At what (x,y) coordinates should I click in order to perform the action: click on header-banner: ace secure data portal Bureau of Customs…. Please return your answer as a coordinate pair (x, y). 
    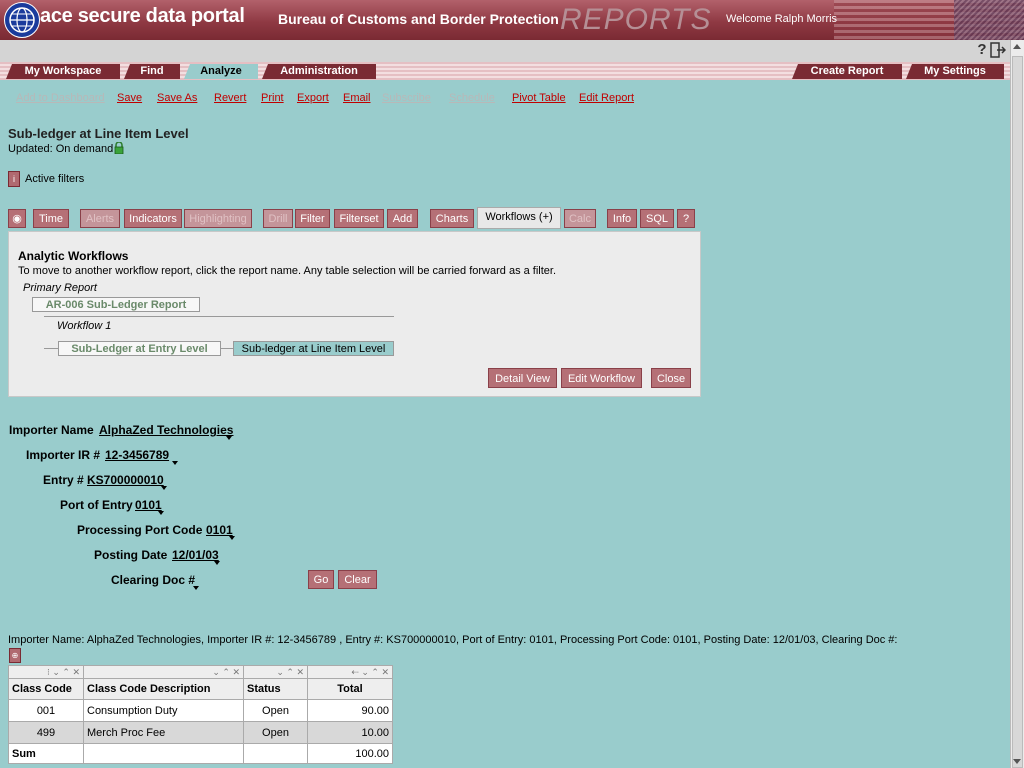
    Looking at the image, I should click on (512, 20).